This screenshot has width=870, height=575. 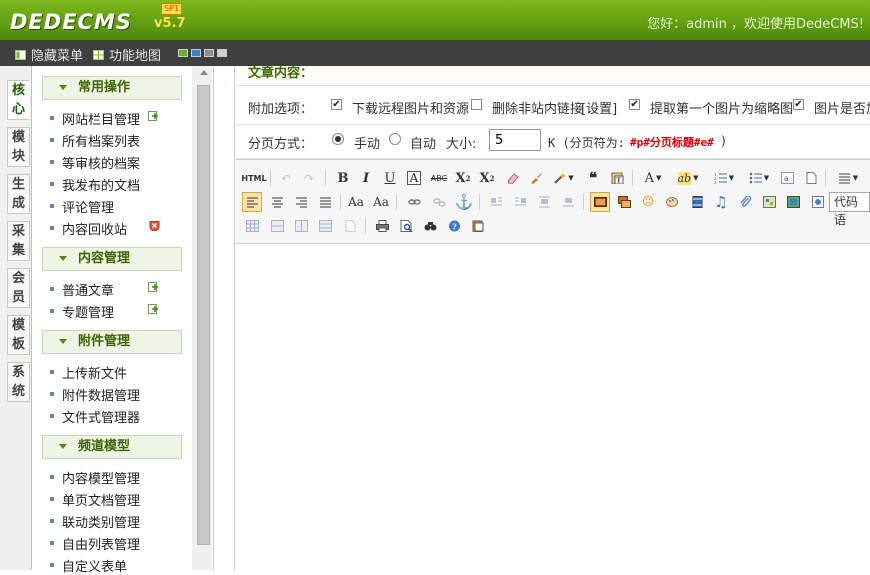 What do you see at coordinates (487, 178) in the screenshot?
I see `subscript-icon: X2` at bounding box center [487, 178].